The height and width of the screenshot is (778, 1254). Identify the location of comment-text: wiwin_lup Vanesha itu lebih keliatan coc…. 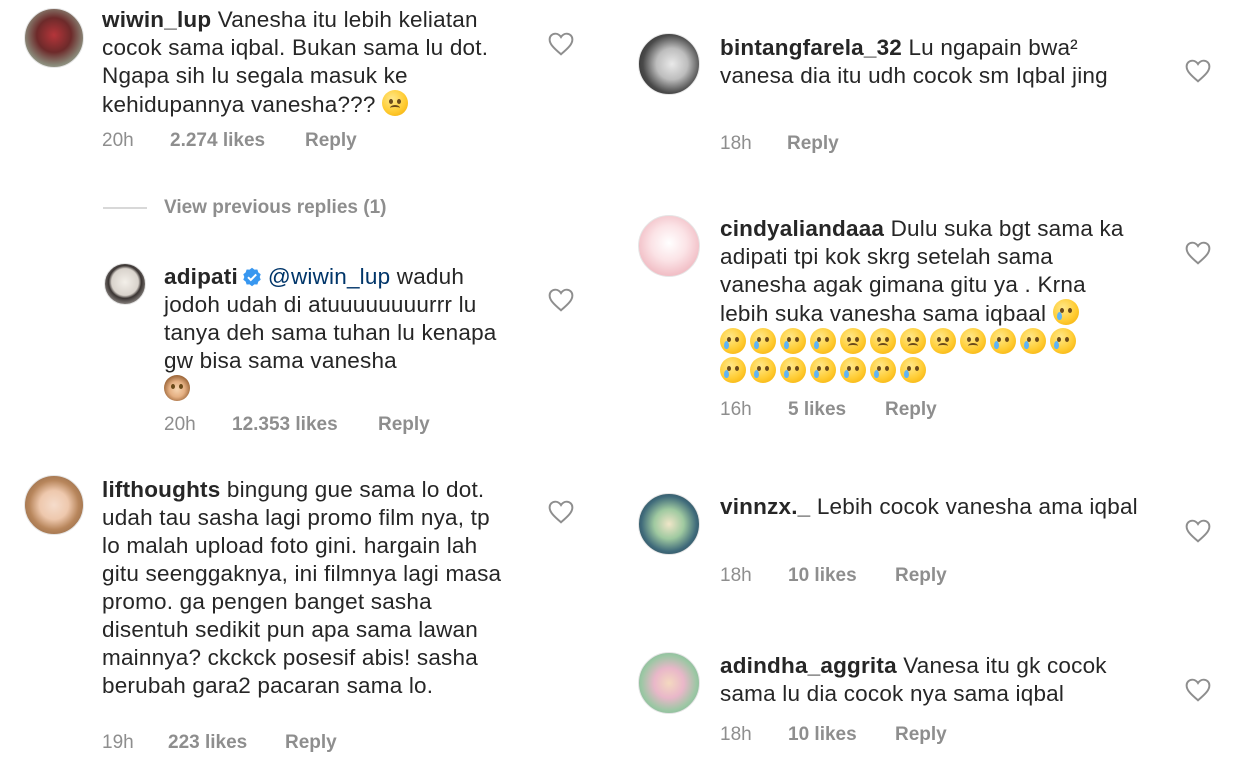
(302, 62).